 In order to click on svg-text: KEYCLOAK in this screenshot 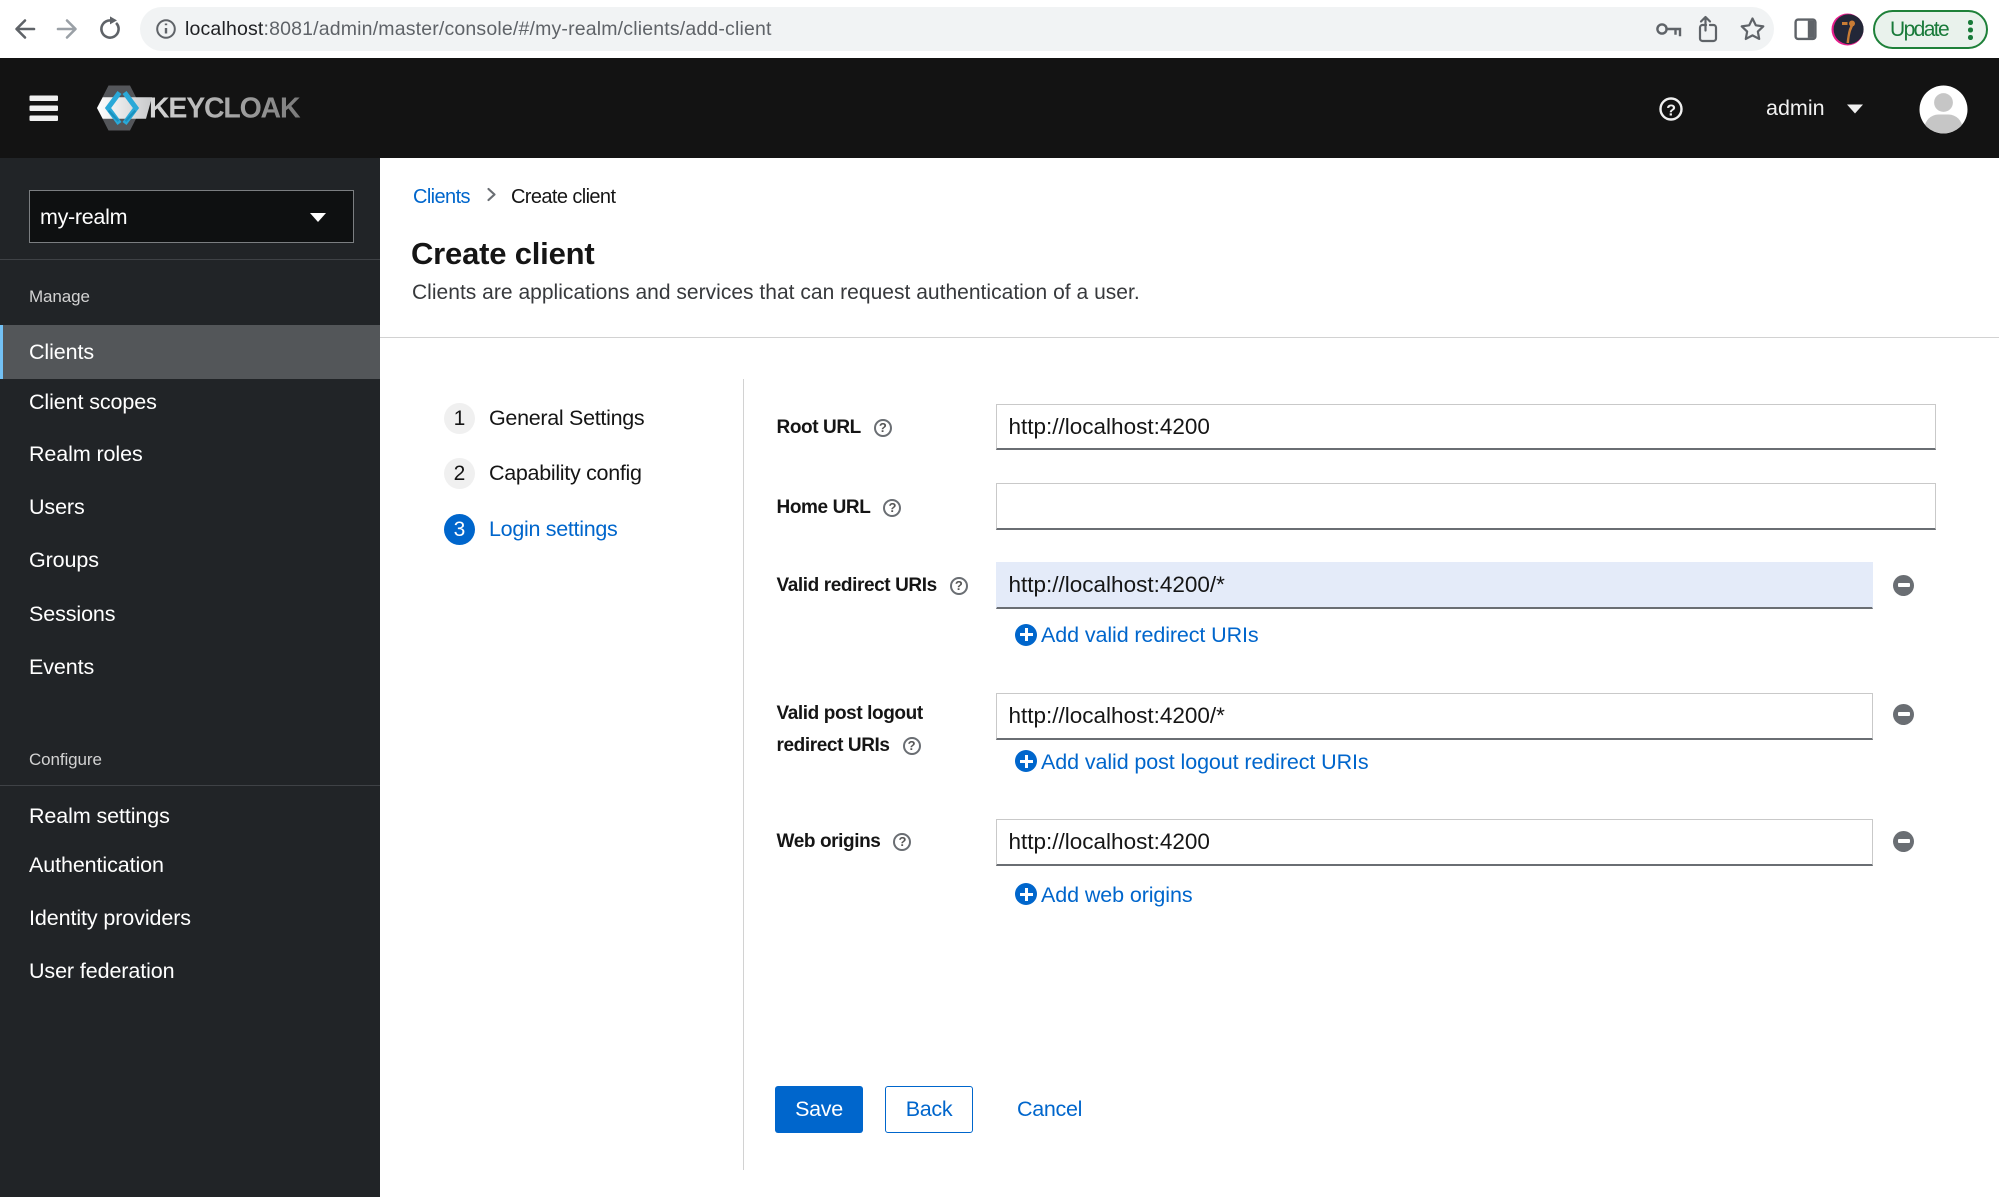, I will do `click(225, 109)`.